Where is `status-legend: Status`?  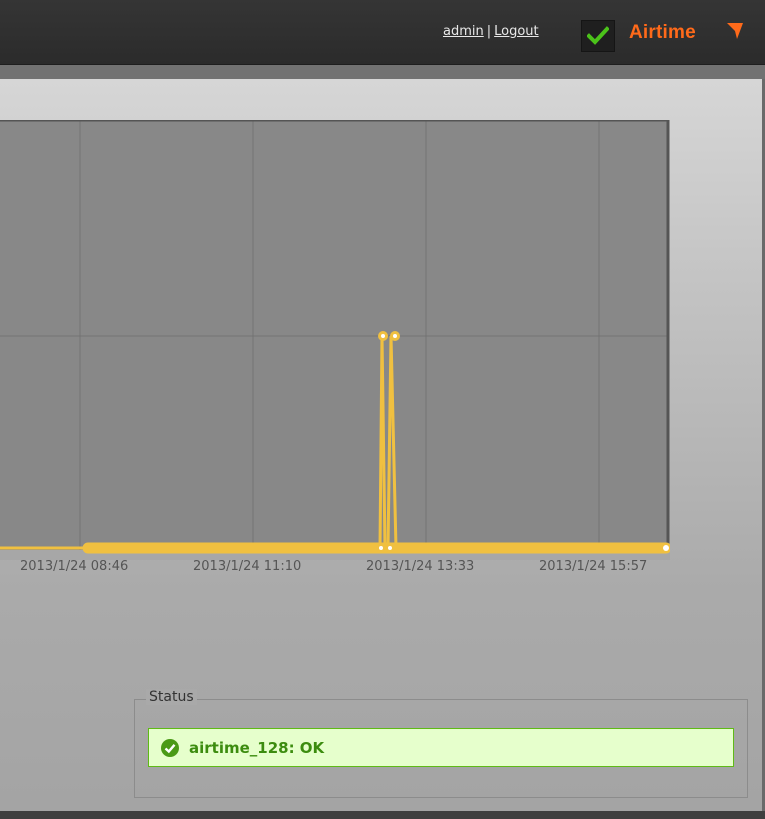 status-legend: Status is located at coordinates (171, 697).